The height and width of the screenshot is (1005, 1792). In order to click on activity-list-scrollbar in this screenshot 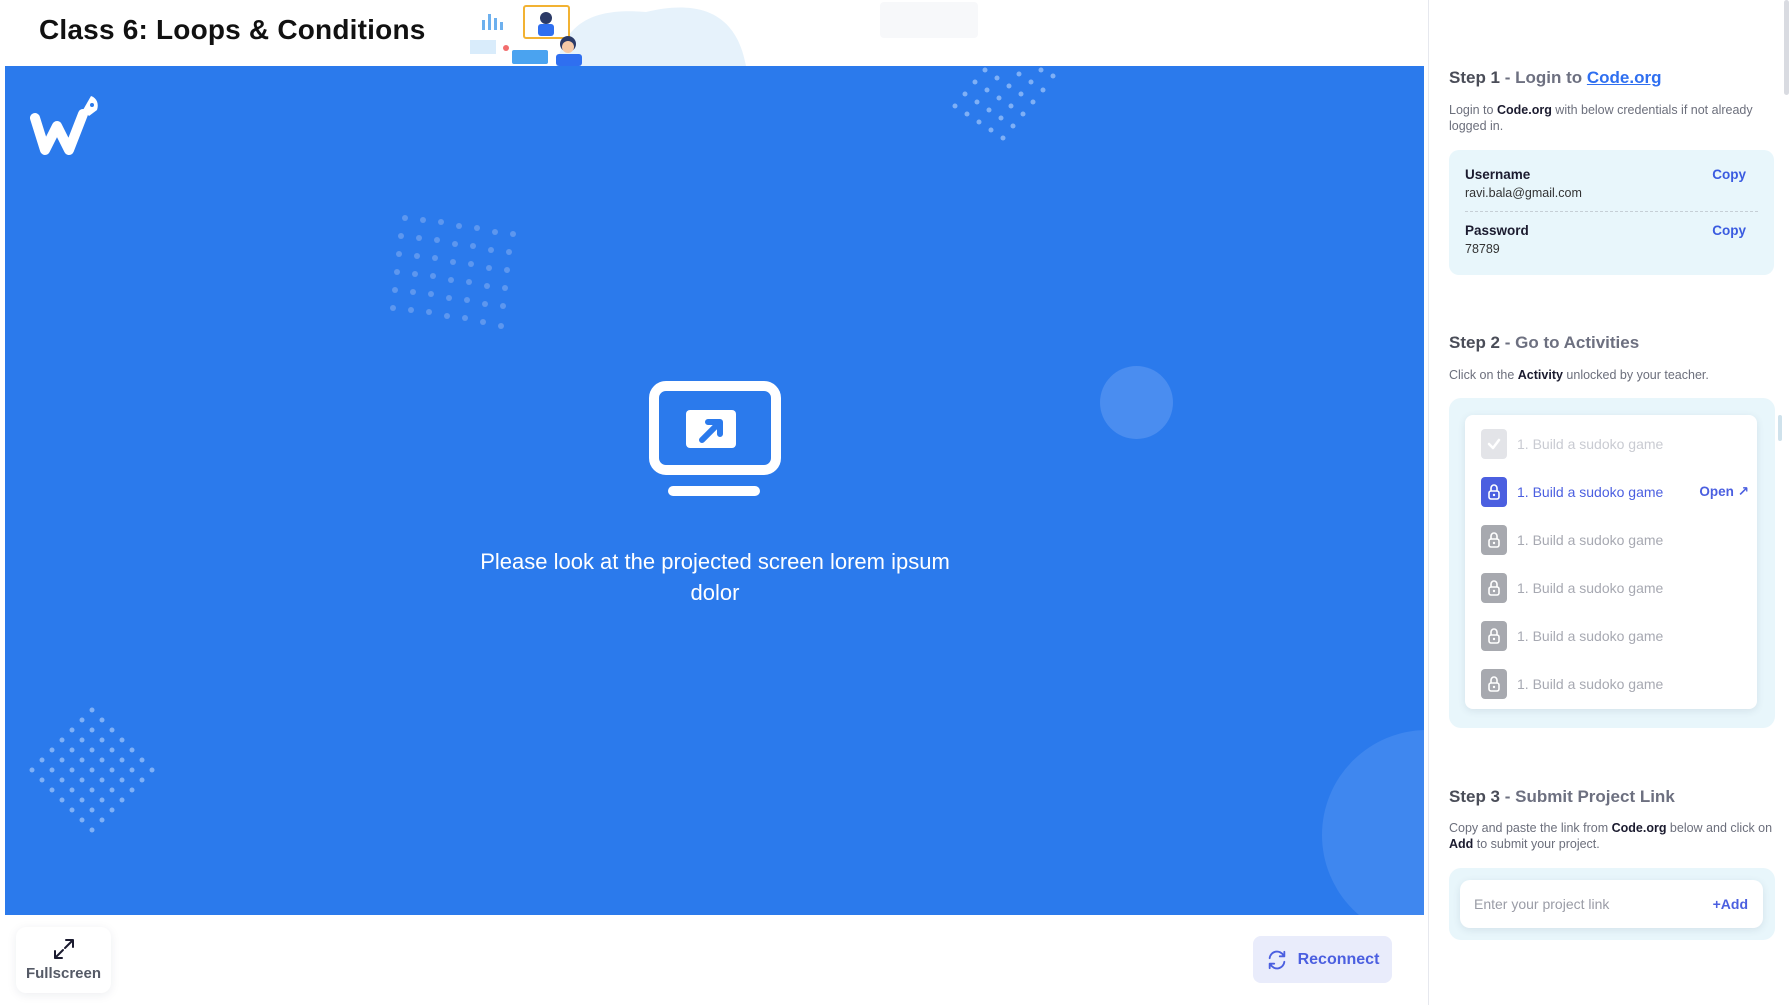, I will do `click(1780, 428)`.